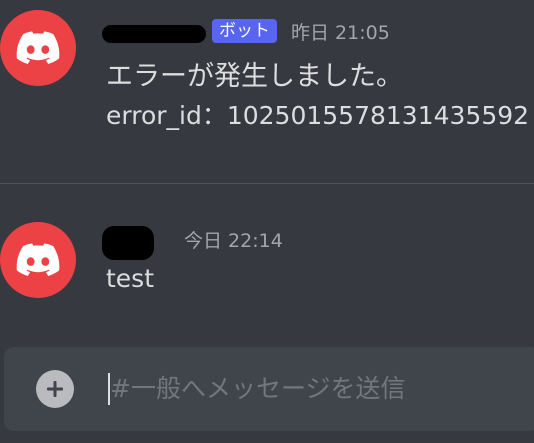  What do you see at coordinates (254, 76) in the screenshot?
I see `message-text: エラーが発生しました。` at bounding box center [254, 76].